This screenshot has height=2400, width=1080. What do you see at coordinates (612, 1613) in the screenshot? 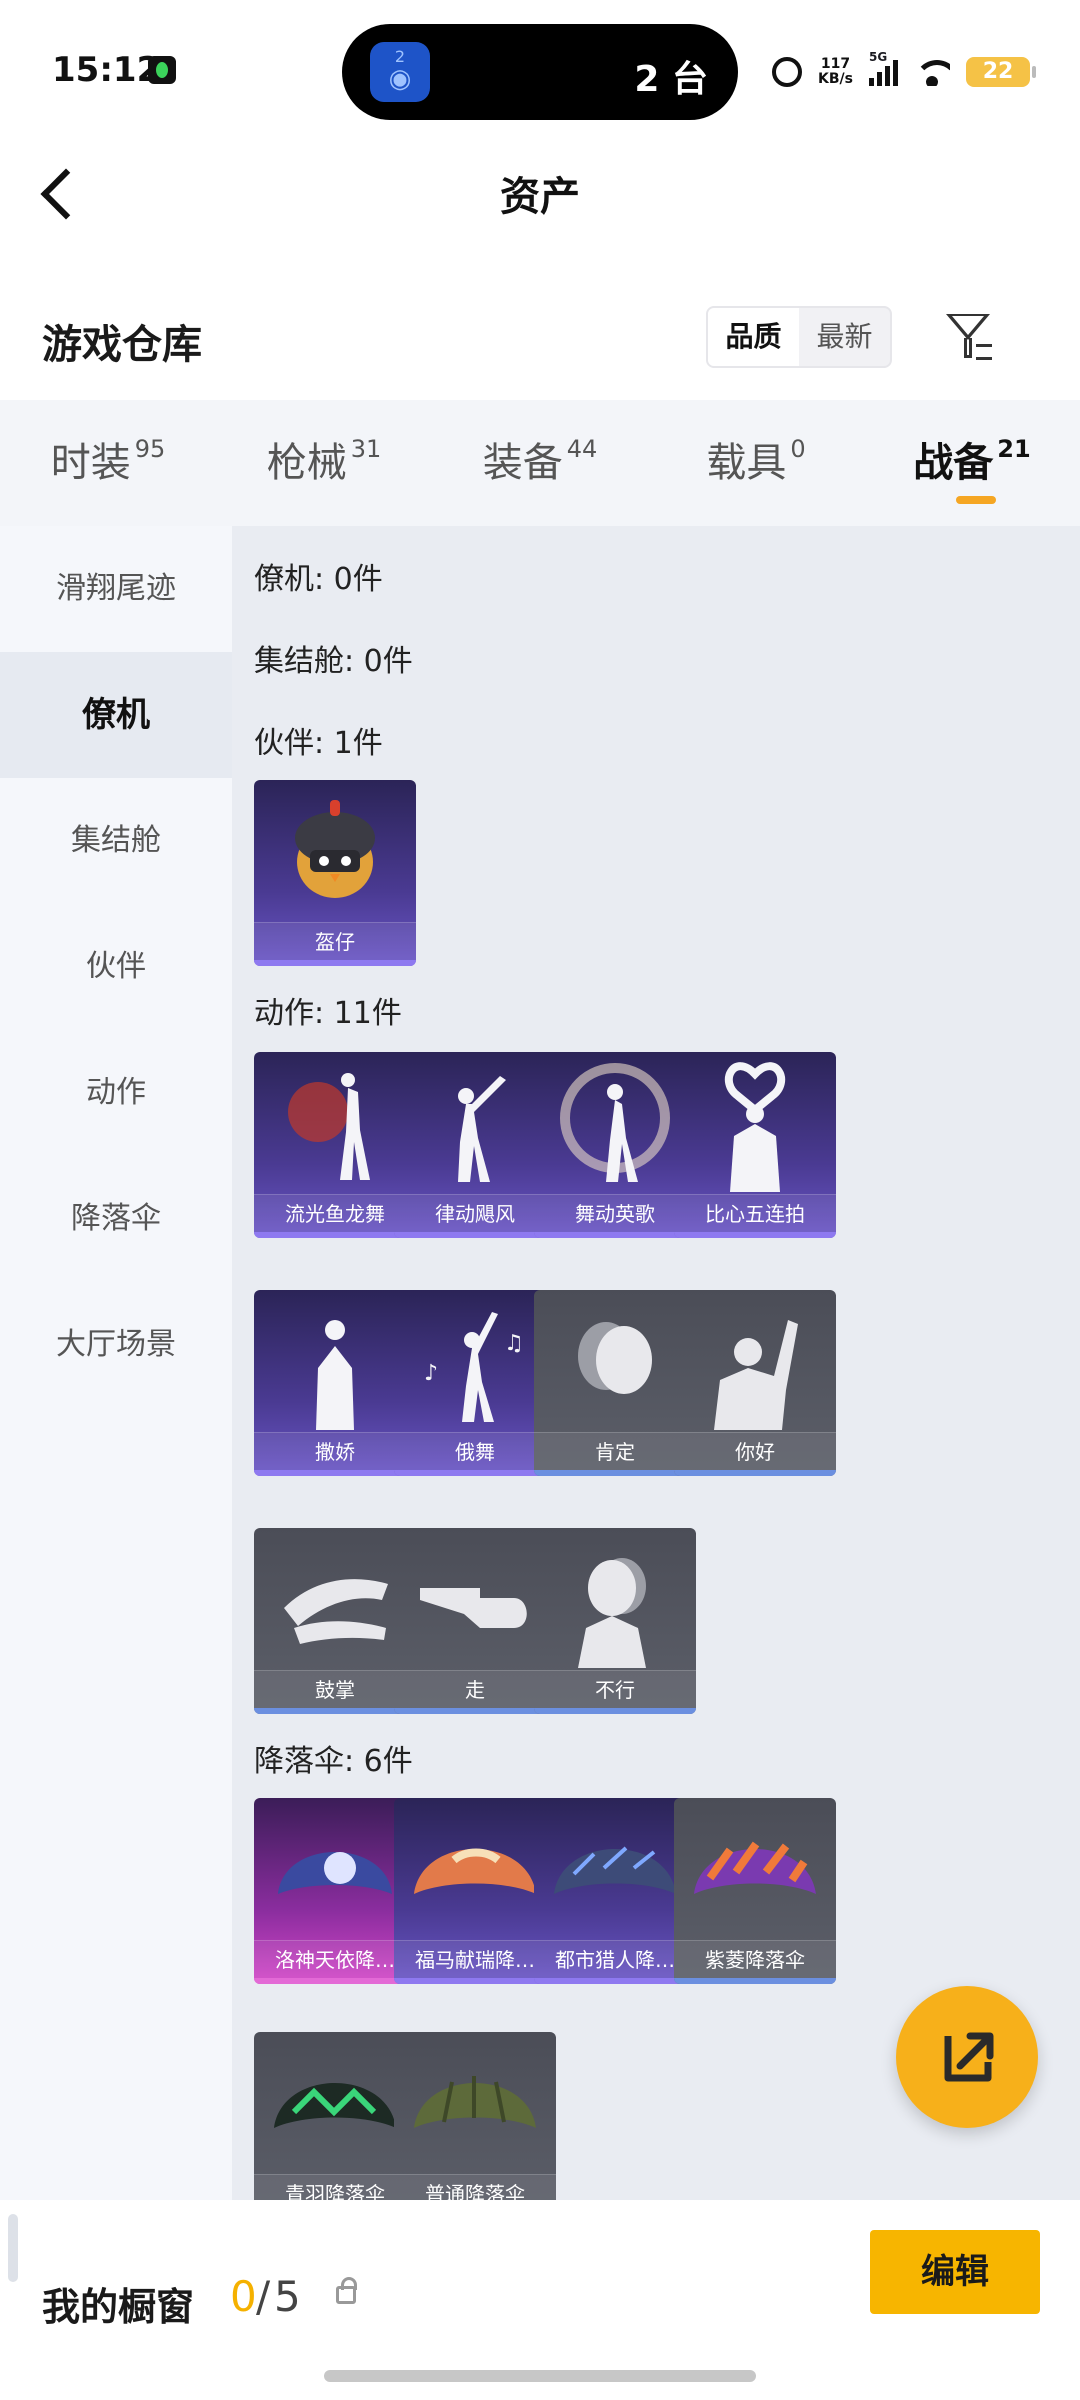
I see `head-shake-image` at bounding box center [612, 1613].